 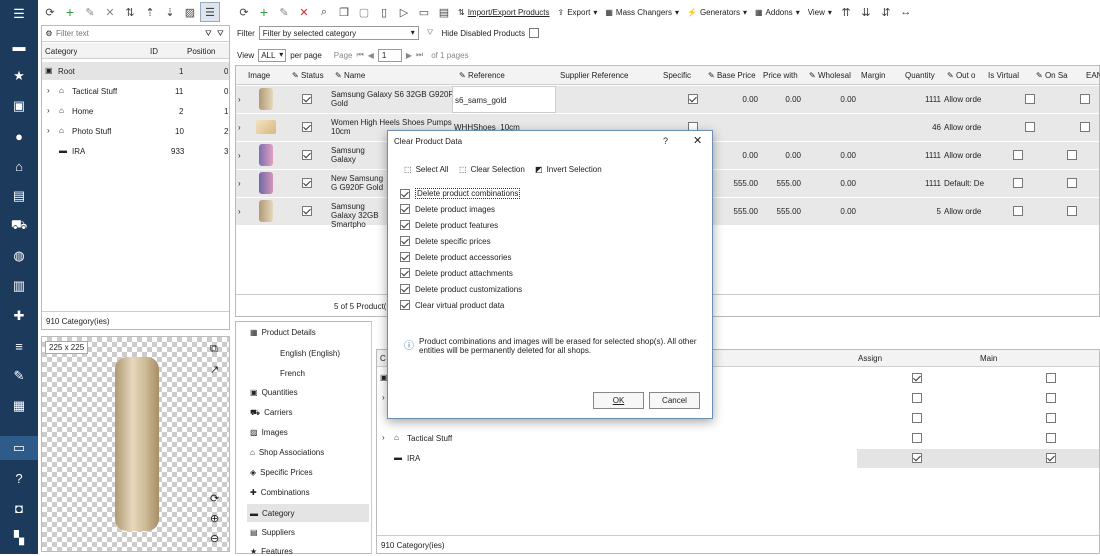 What do you see at coordinates (19, 508) in the screenshot?
I see `lock-icon: ◘` at bounding box center [19, 508].